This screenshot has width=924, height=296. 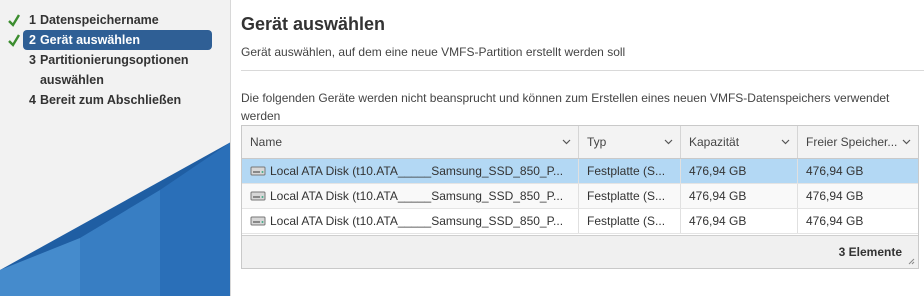 What do you see at coordinates (32, 20) in the screenshot?
I see `step-number: 1` at bounding box center [32, 20].